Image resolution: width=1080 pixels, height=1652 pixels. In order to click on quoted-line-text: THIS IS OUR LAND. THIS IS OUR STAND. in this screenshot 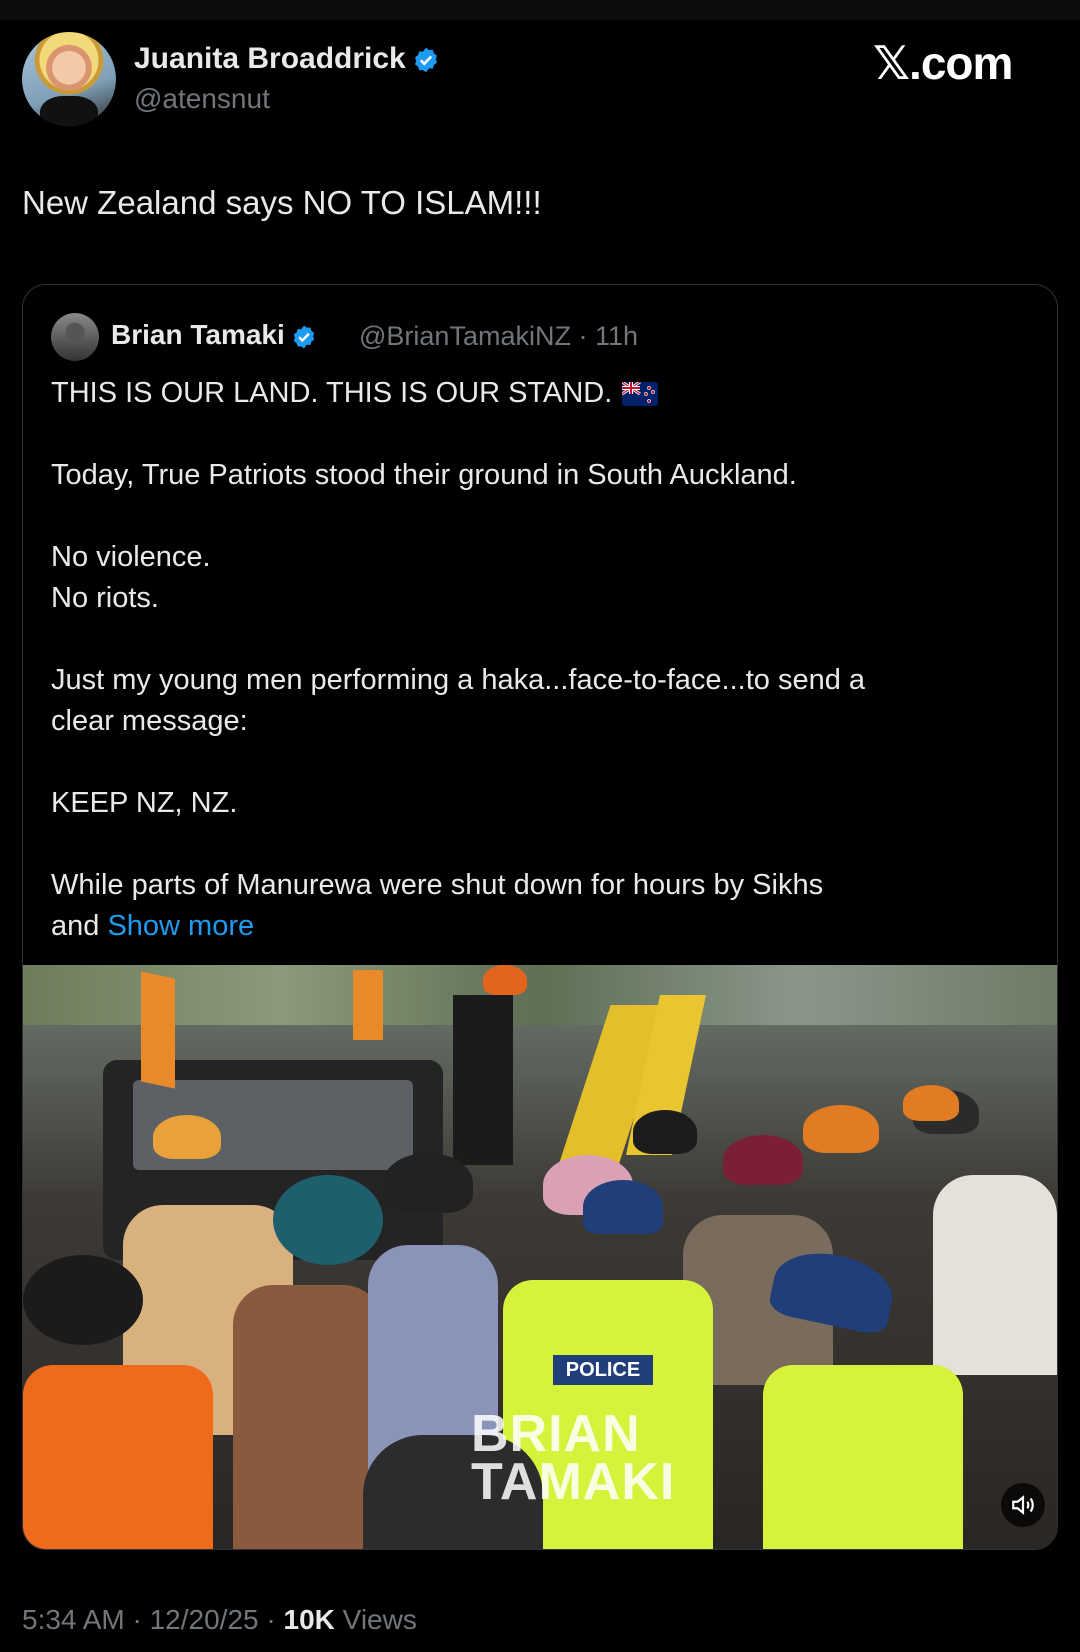, I will do `click(332, 393)`.